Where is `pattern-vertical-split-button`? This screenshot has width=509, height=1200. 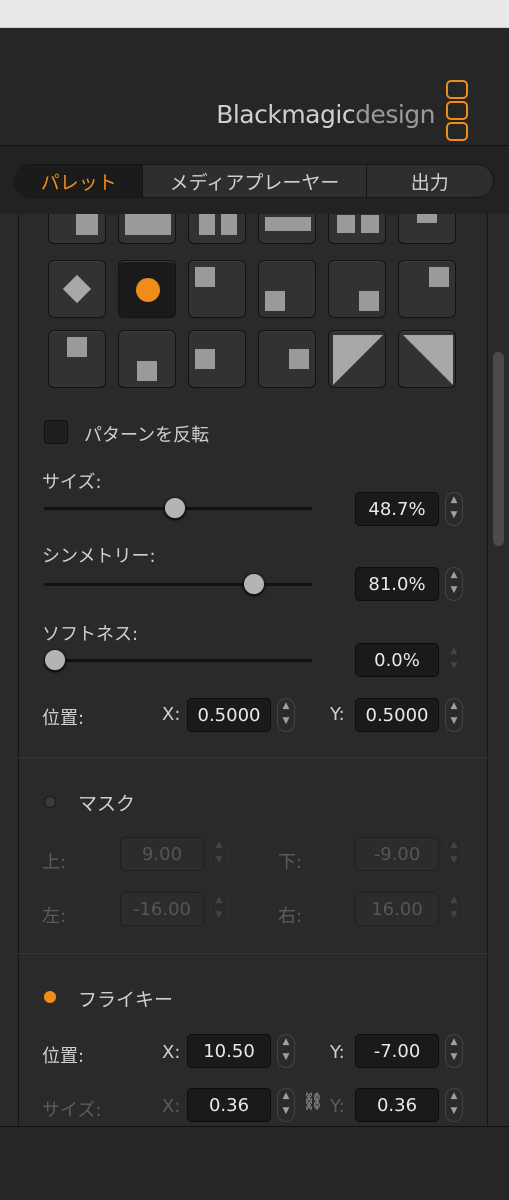
pattern-vertical-split-button is located at coordinates (217, 229).